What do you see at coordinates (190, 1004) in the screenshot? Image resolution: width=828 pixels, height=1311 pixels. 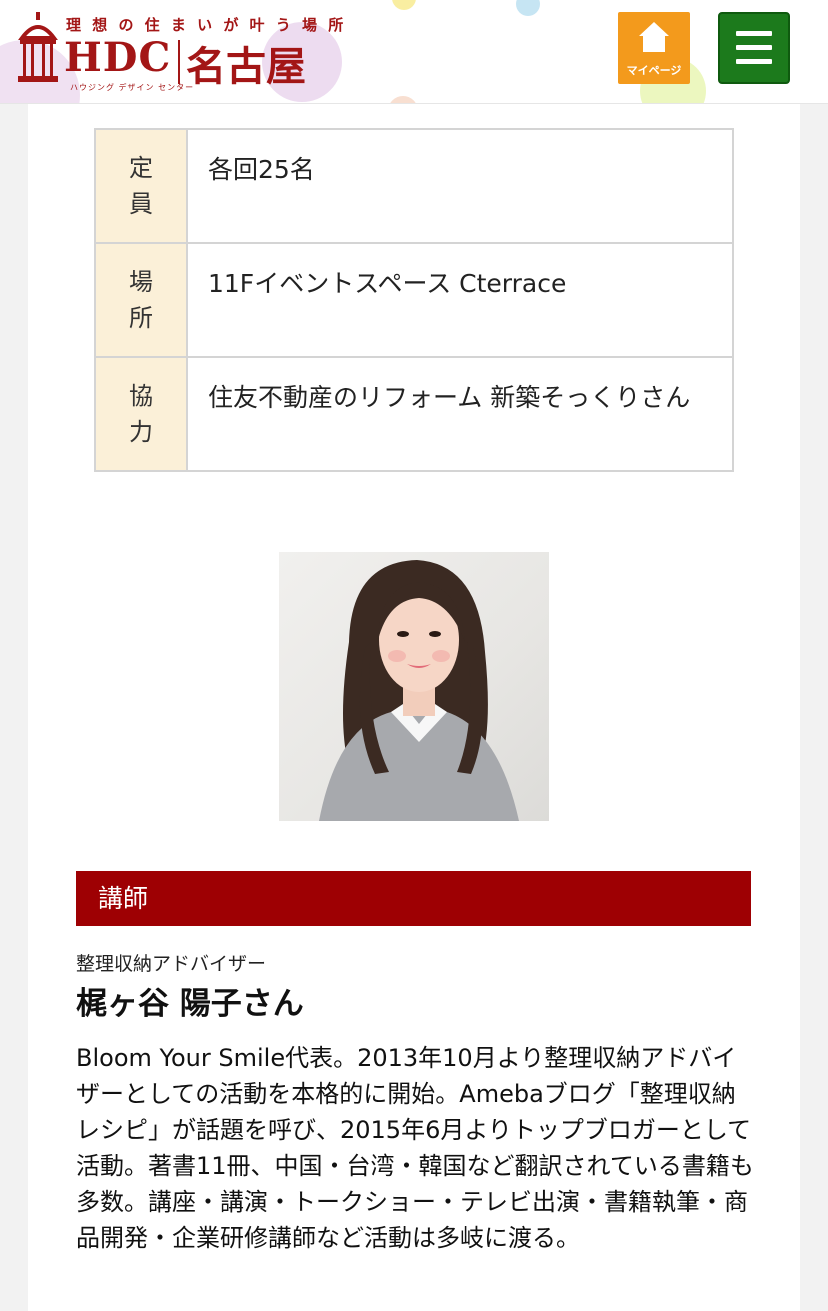 I see `instructor-name: 梶ヶ谷 陽子さん` at bounding box center [190, 1004].